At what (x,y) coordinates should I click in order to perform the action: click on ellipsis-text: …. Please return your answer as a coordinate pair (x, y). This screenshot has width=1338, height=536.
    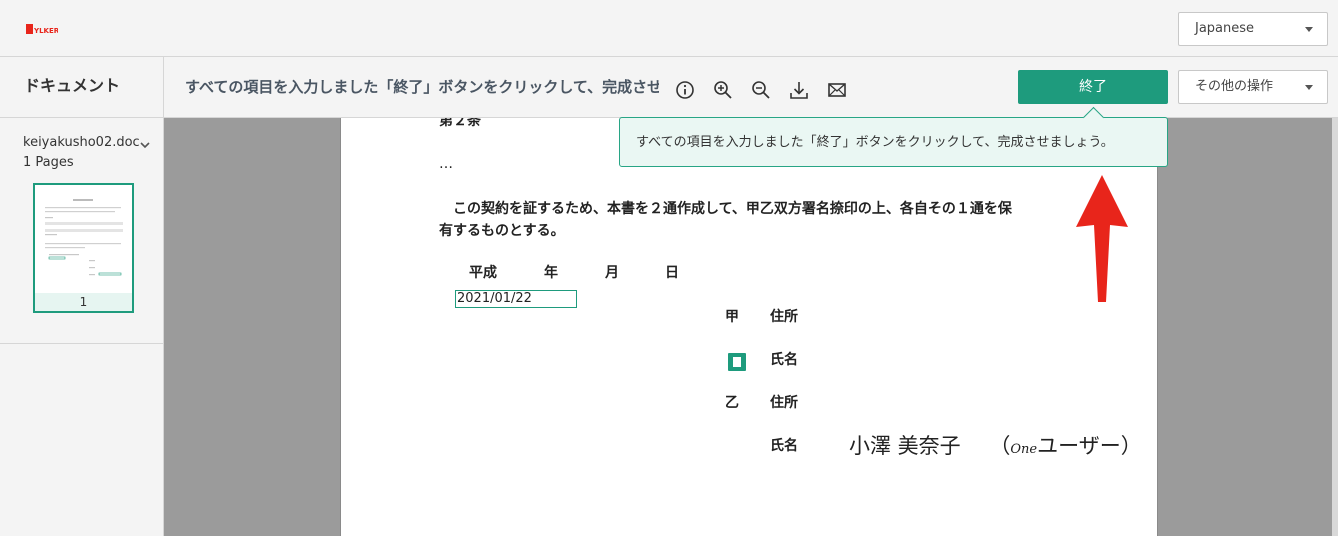
    Looking at the image, I should click on (446, 164).